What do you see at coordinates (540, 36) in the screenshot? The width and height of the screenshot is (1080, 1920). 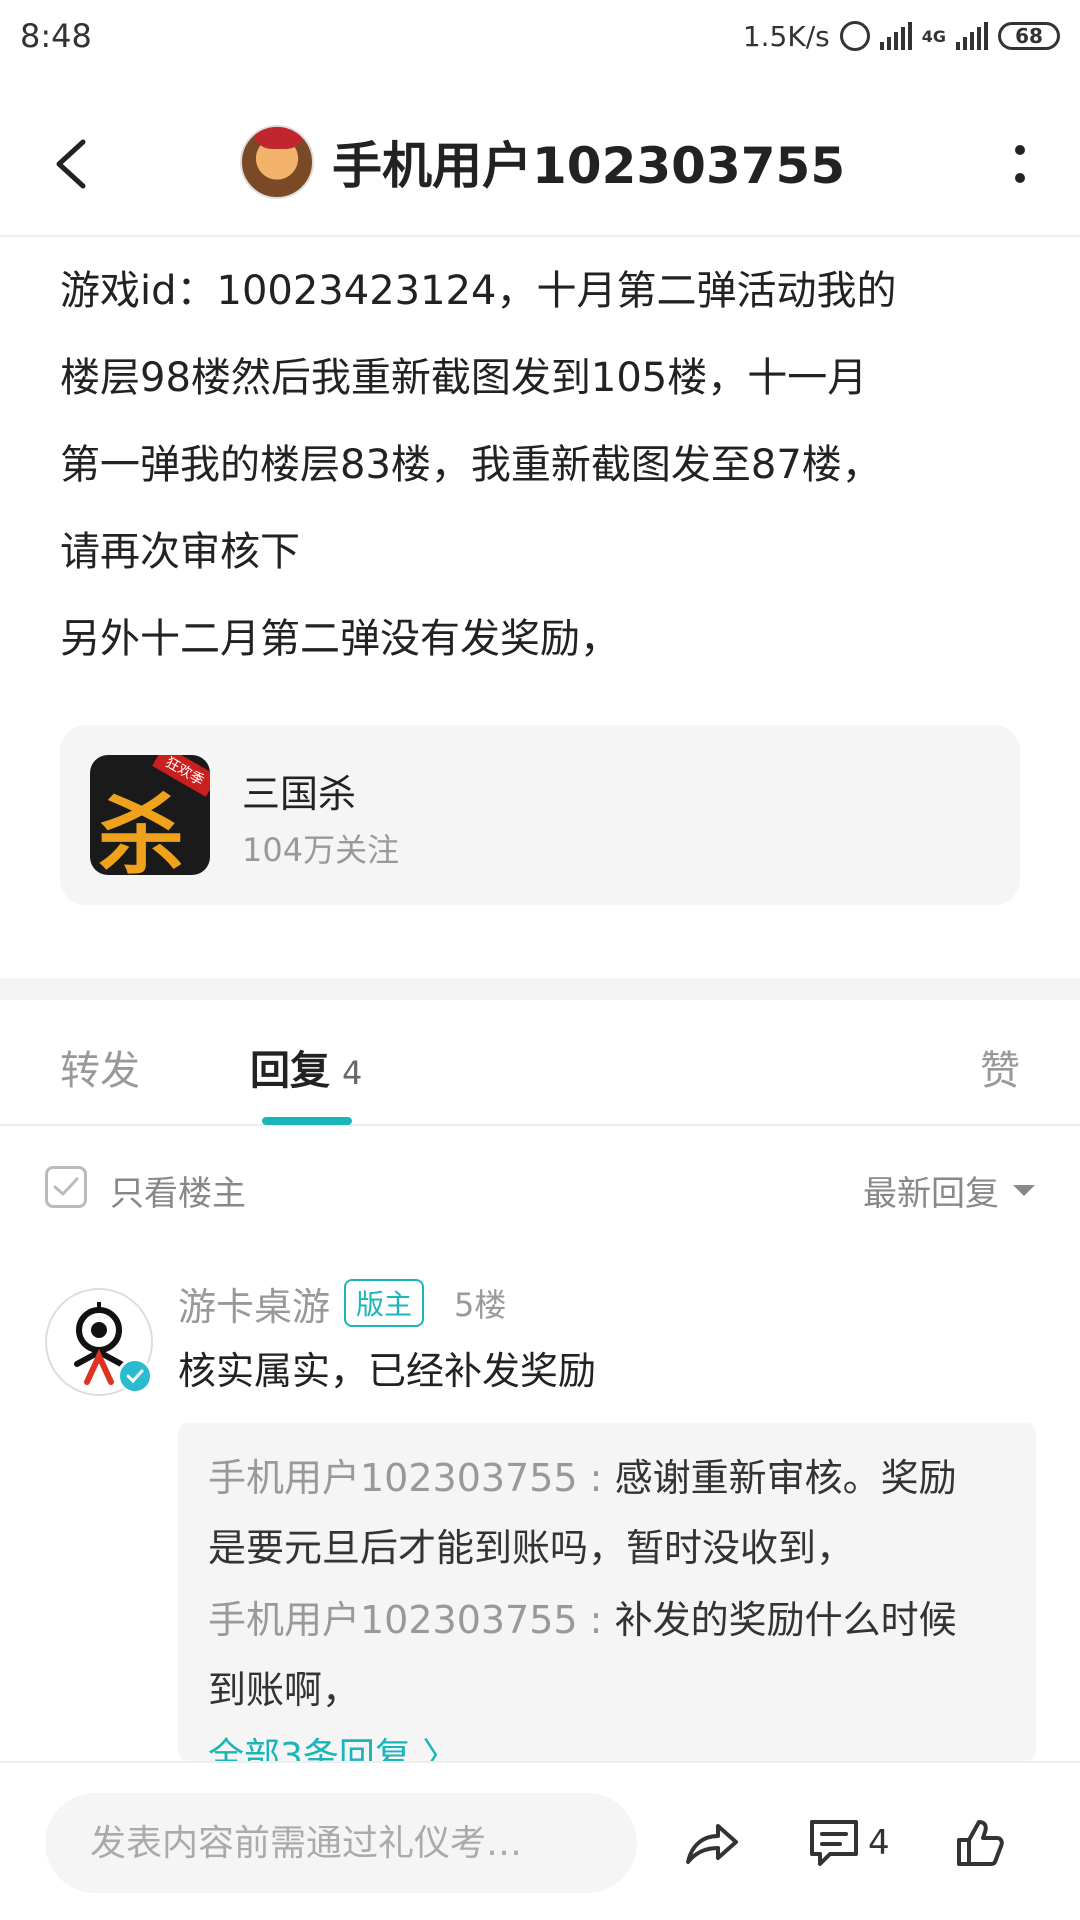 I see `status-bar: 8:48 1.5K/s 4G 68` at bounding box center [540, 36].